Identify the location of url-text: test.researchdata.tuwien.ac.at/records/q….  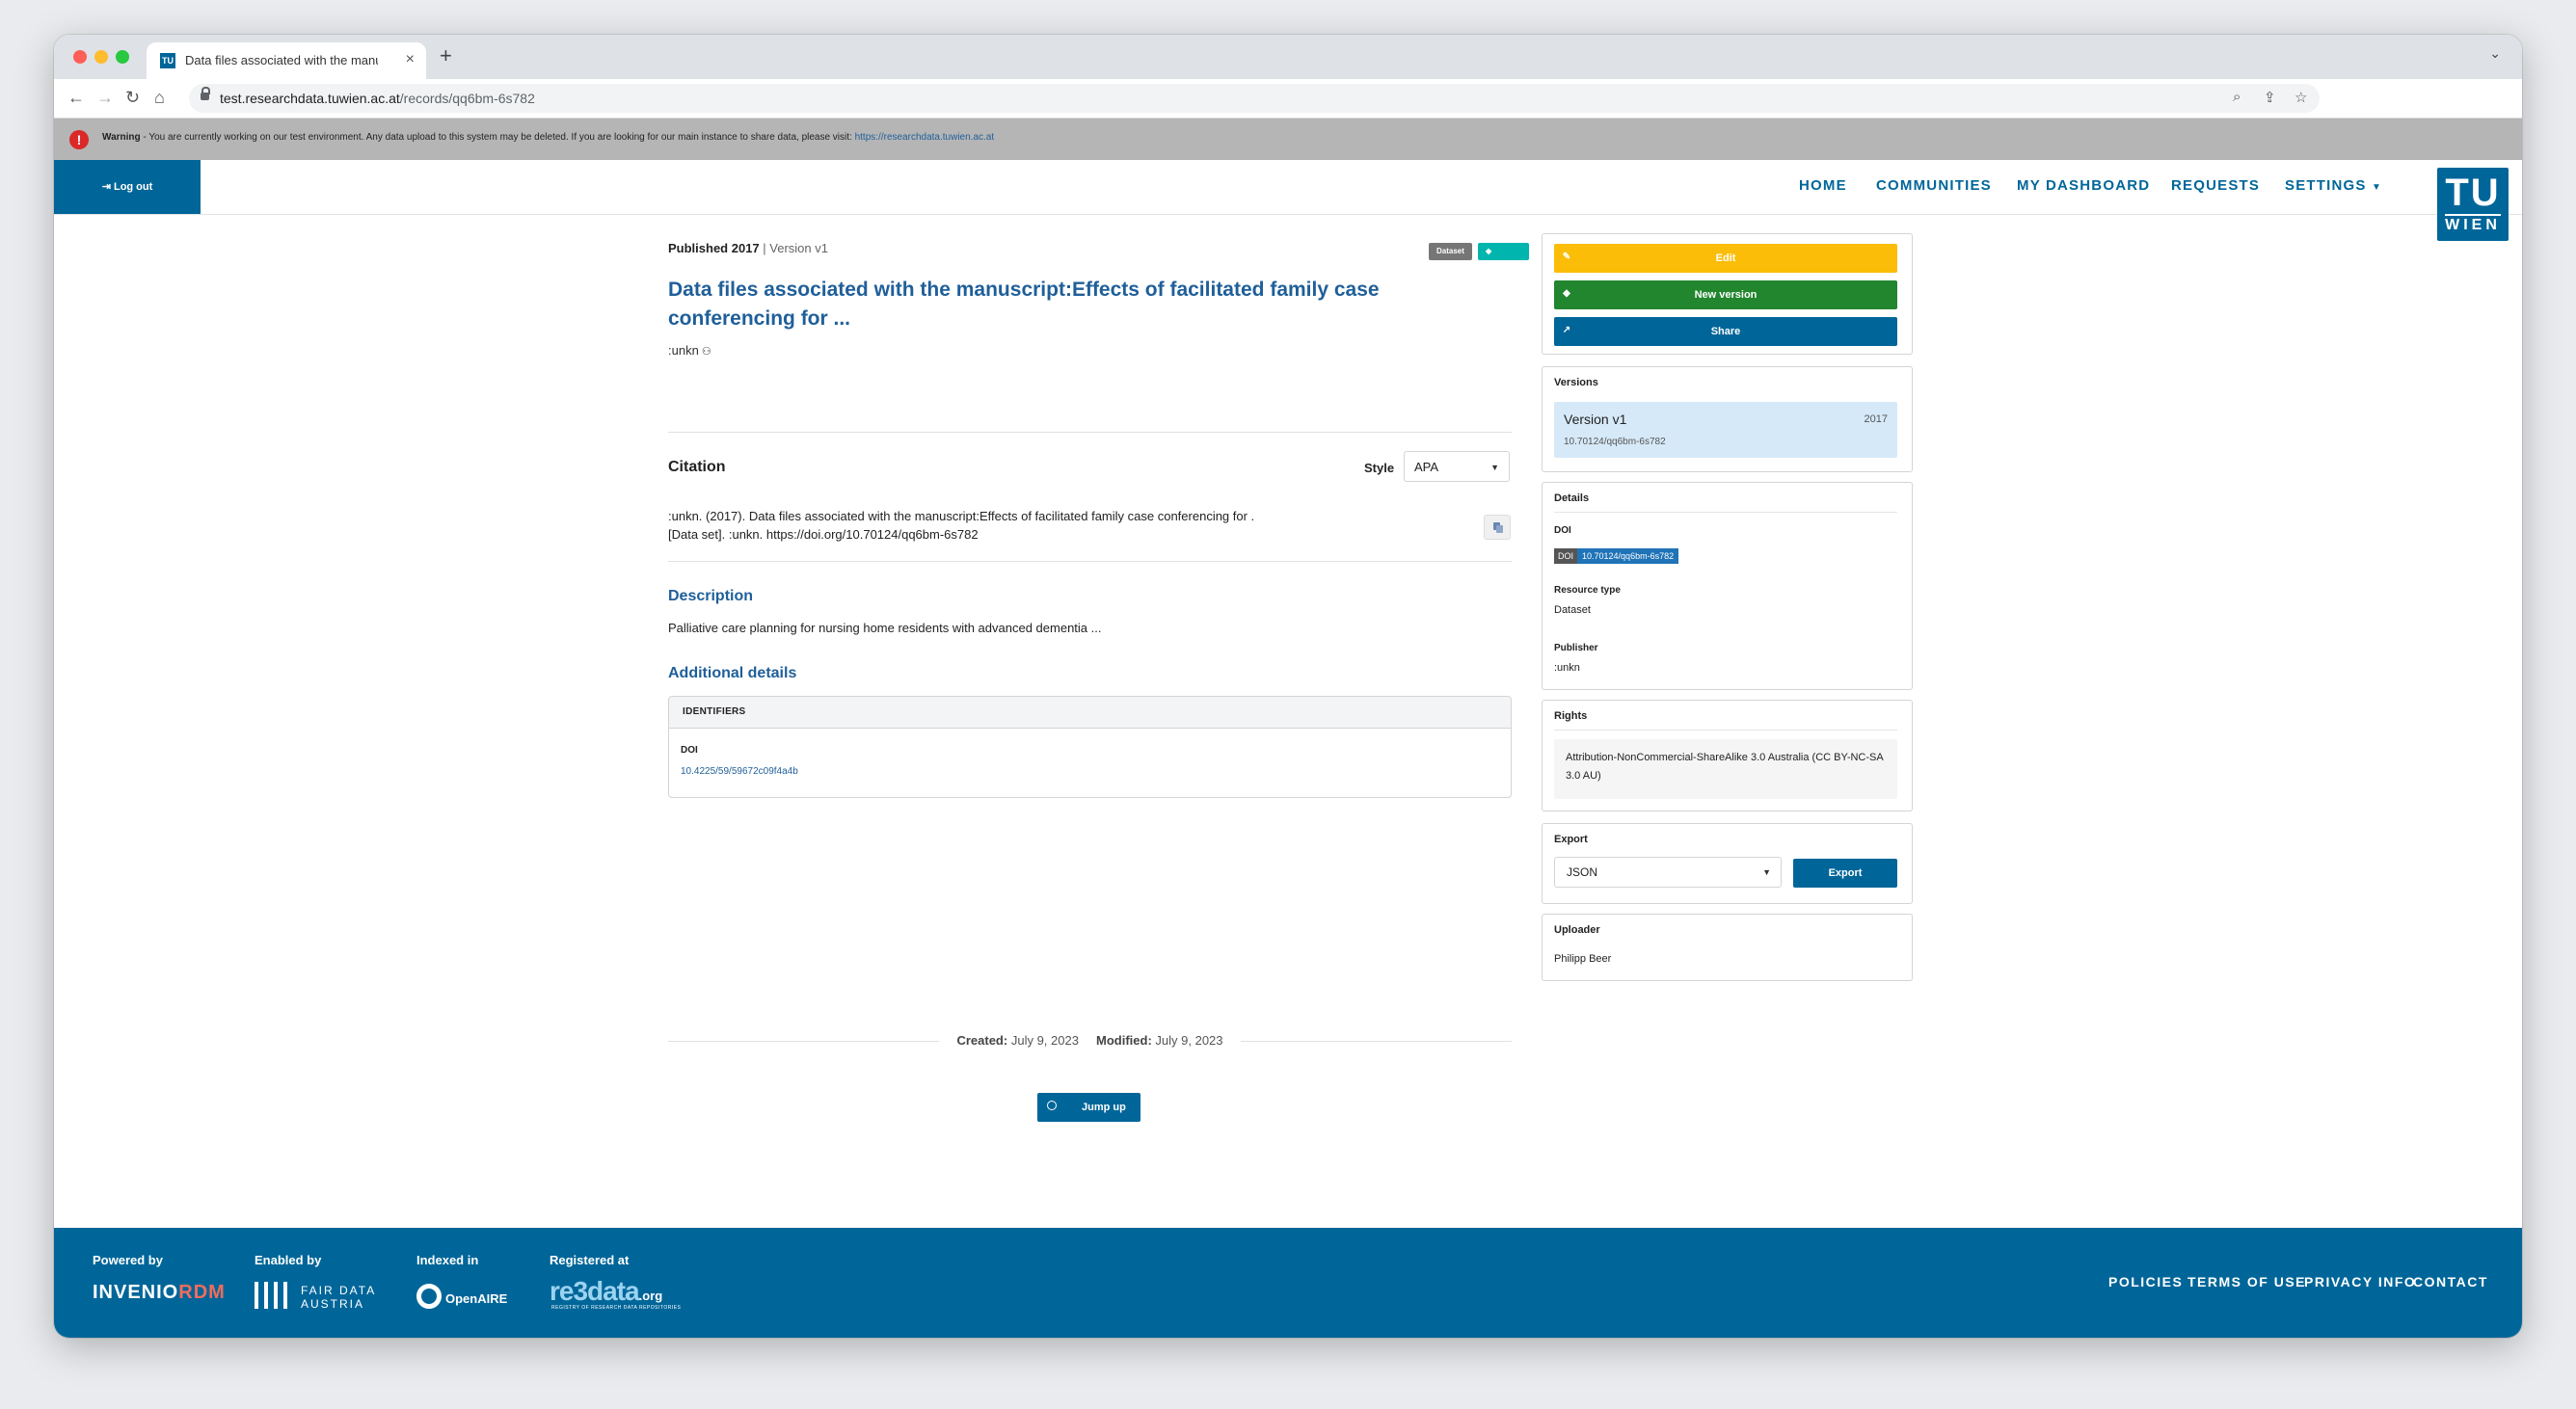
(377, 99).